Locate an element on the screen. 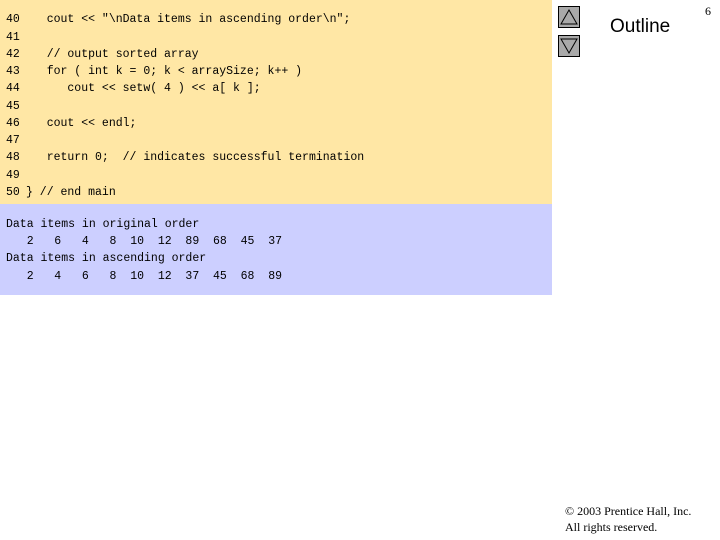 The height and width of the screenshot is (540, 720). output-line: 2 6 4 8 10 12 89 68 45 37 is located at coordinates (144, 241).